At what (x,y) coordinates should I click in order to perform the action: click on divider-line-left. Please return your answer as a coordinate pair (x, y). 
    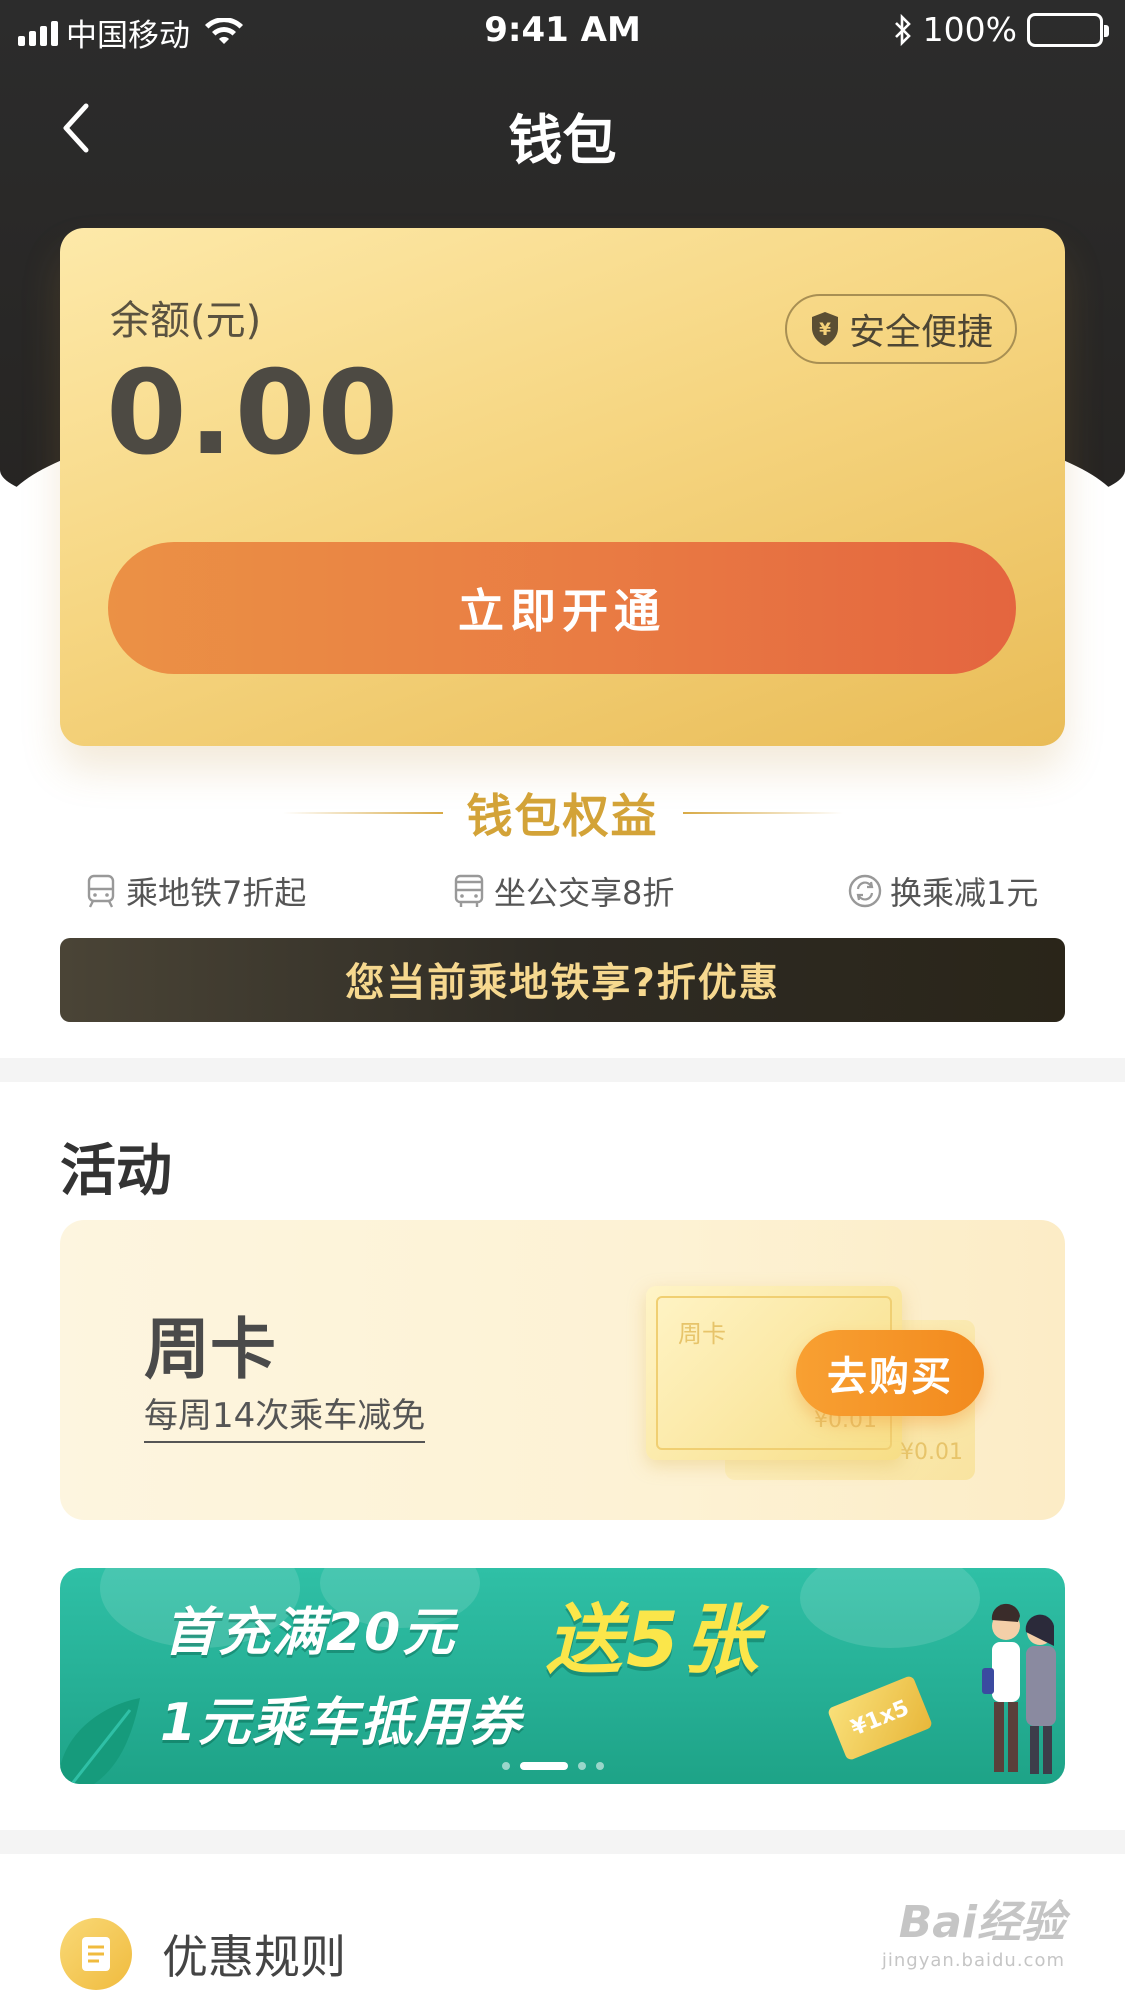
    Looking at the image, I should click on (362, 813).